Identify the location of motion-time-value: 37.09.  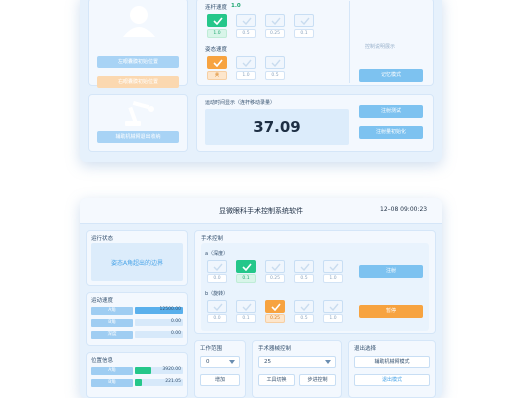
(277, 127).